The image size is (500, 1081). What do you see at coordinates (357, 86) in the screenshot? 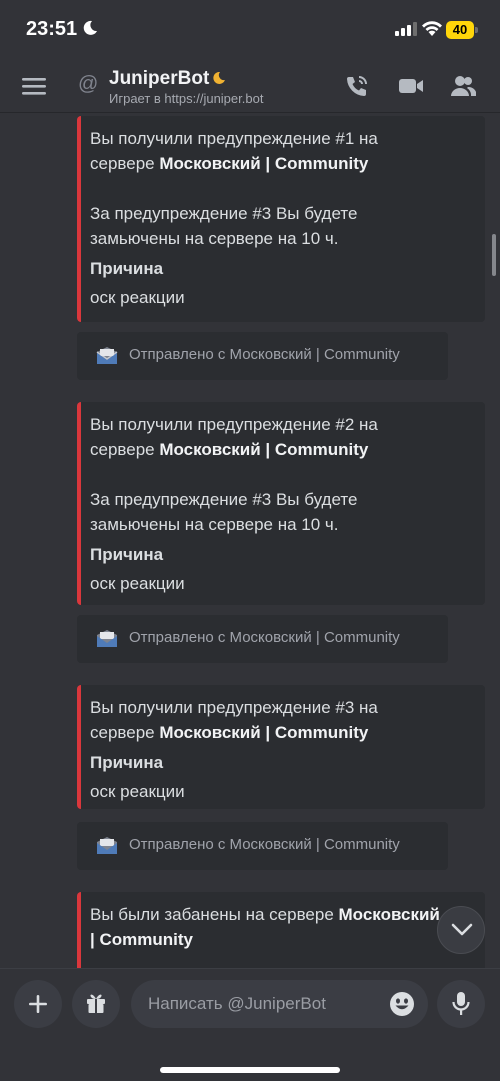
I see `phone-call-icon` at bounding box center [357, 86].